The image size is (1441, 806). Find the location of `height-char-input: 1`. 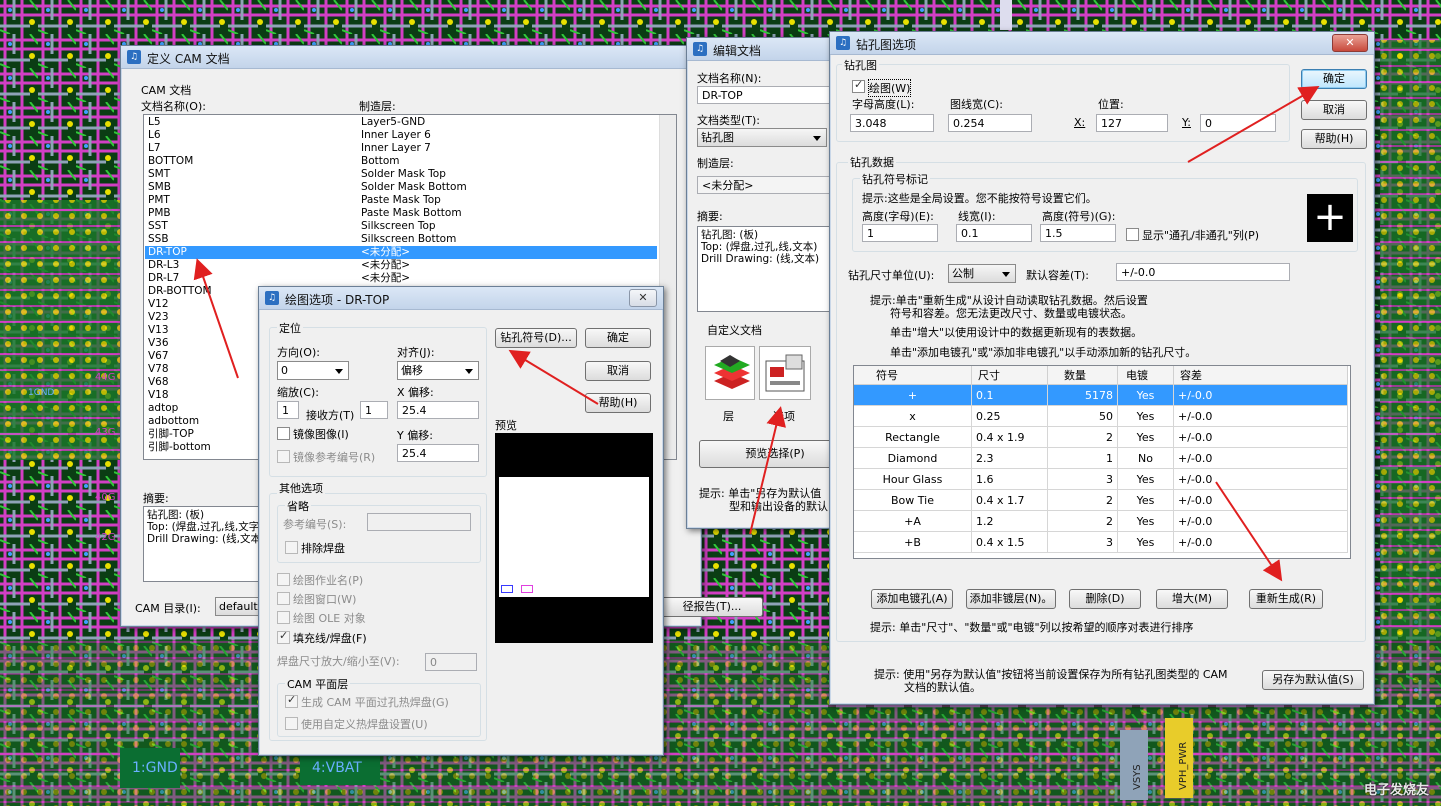

height-char-input: 1 is located at coordinates (900, 233).